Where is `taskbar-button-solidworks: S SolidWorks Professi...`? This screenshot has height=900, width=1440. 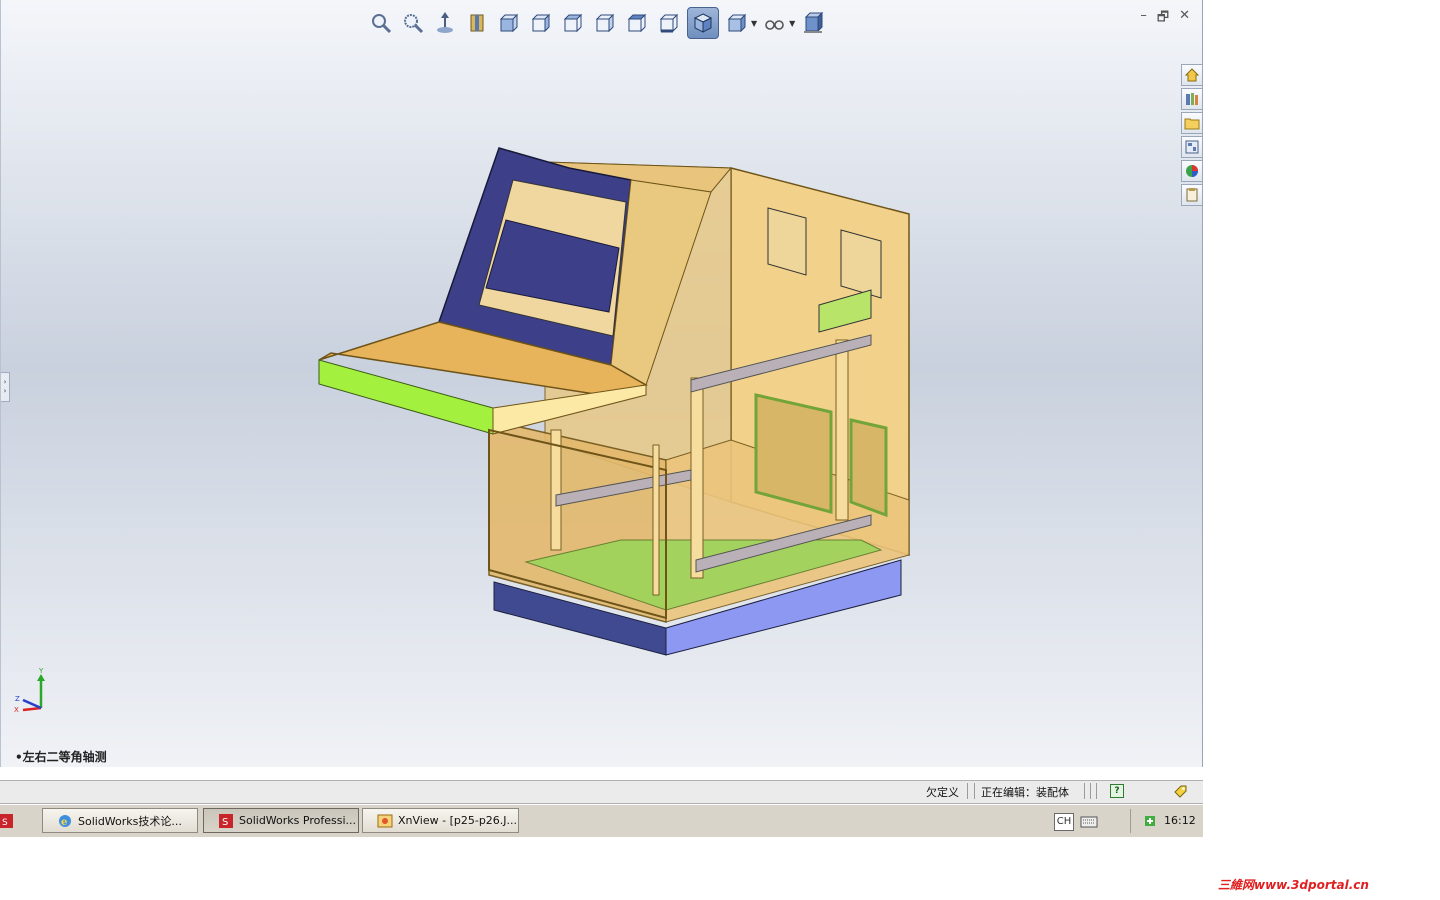 taskbar-button-solidworks: S SolidWorks Professi... is located at coordinates (281, 820).